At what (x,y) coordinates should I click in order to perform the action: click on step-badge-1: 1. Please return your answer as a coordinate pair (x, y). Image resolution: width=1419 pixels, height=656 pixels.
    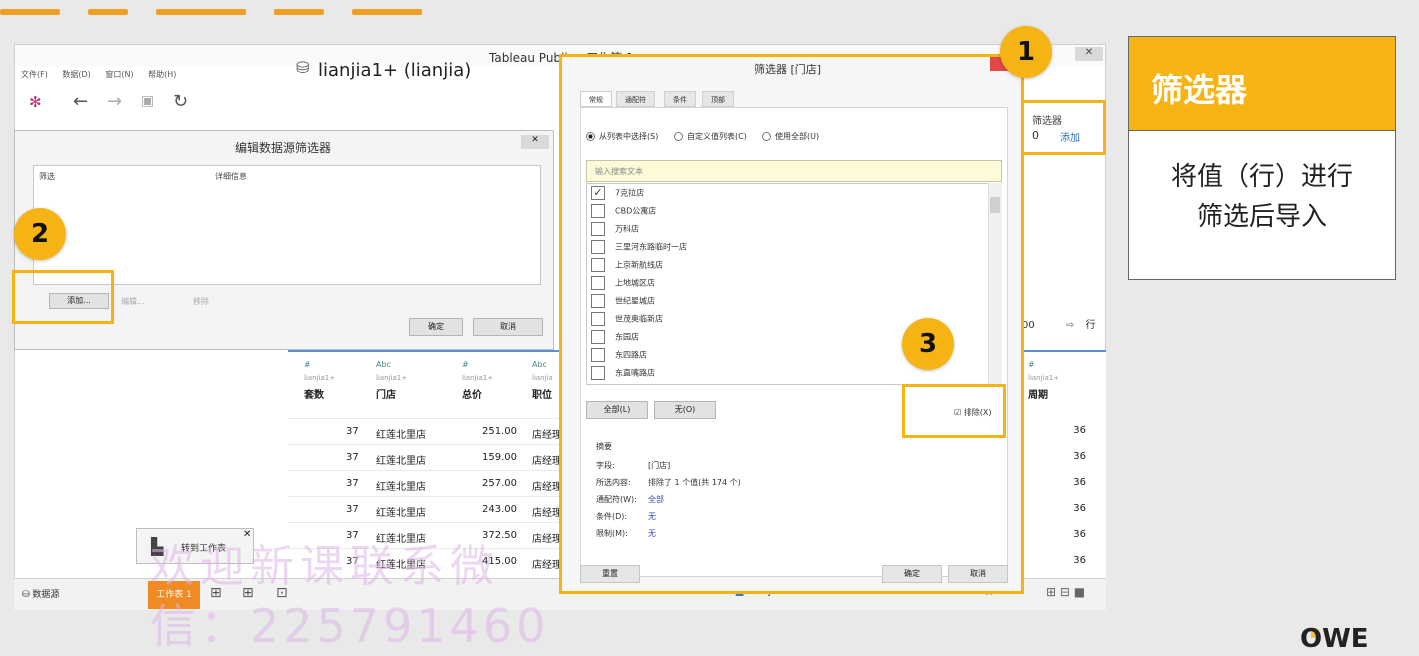
    Looking at the image, I should click on (1026, 52).